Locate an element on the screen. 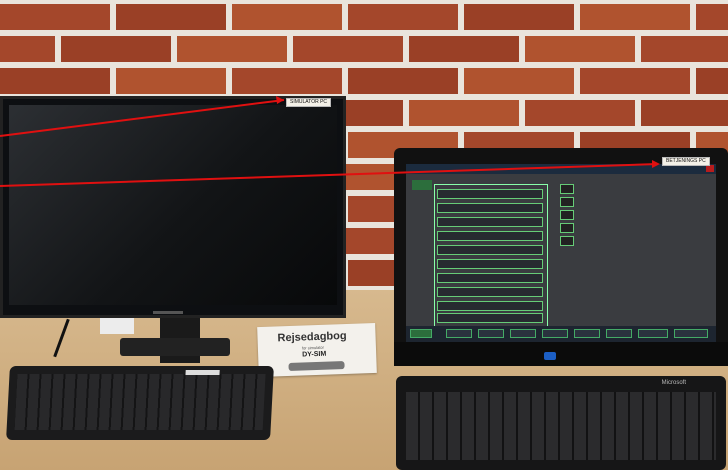  logbook-brand: DY-SIM is located at coordinates (314, 354).